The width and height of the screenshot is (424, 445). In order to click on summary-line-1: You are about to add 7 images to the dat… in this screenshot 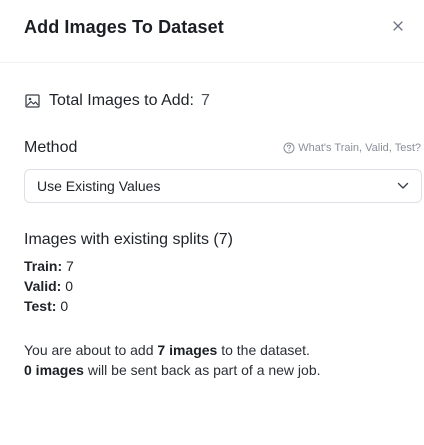, I will do `click(167, 350)`.